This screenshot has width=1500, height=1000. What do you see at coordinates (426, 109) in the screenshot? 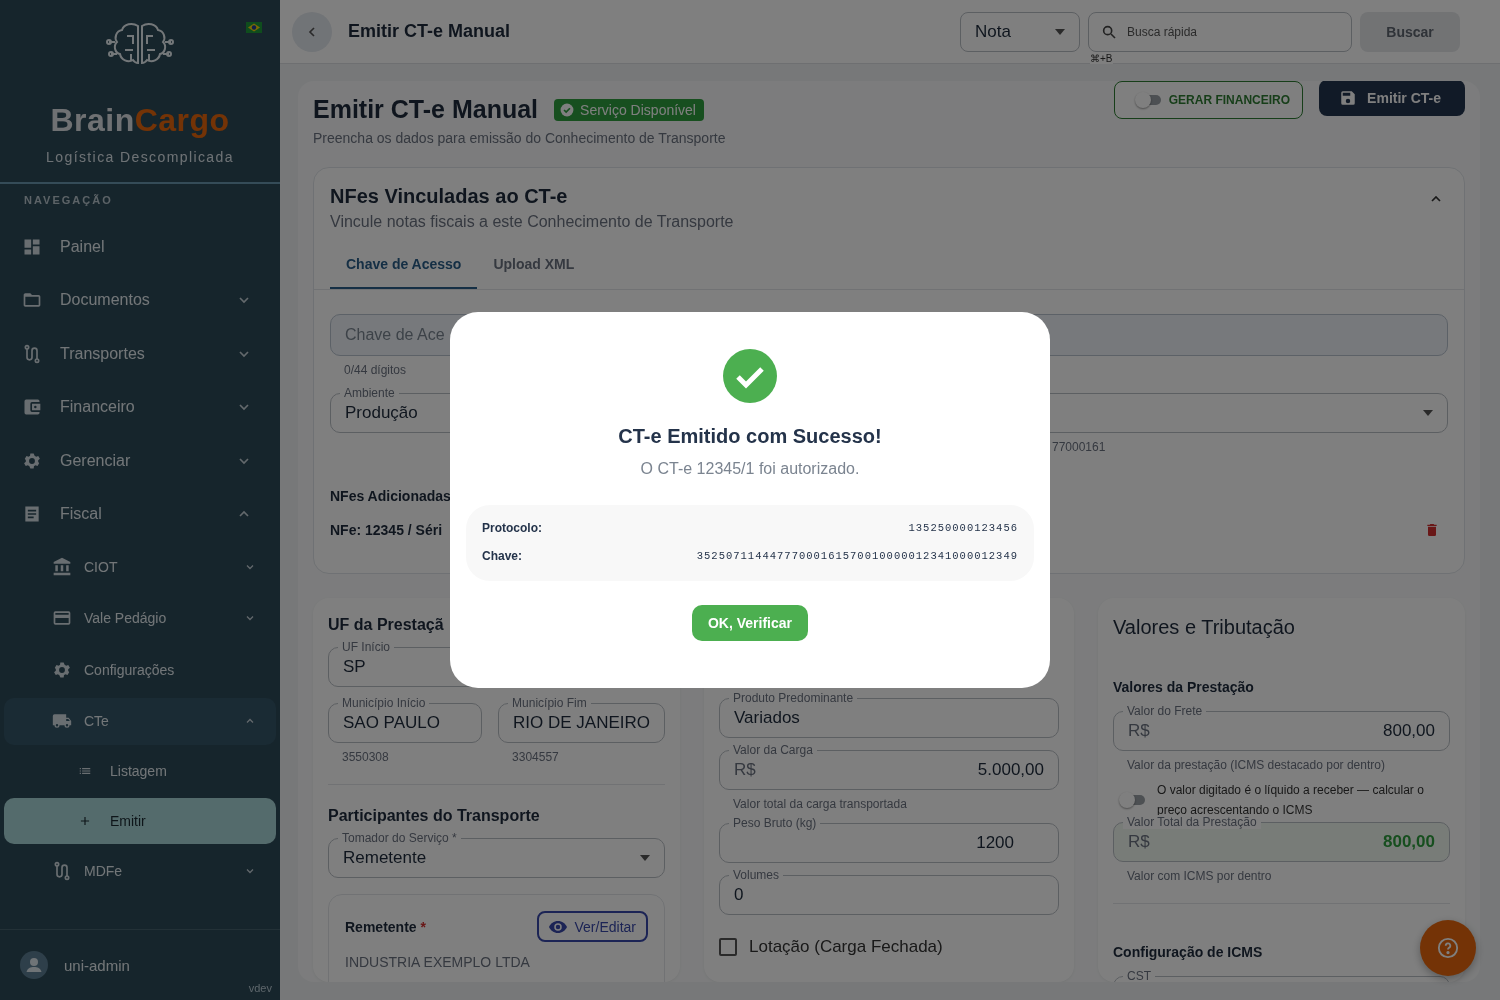
I see `page-heading: Emitir CT-e Manual` at bounding box center [426, 109].